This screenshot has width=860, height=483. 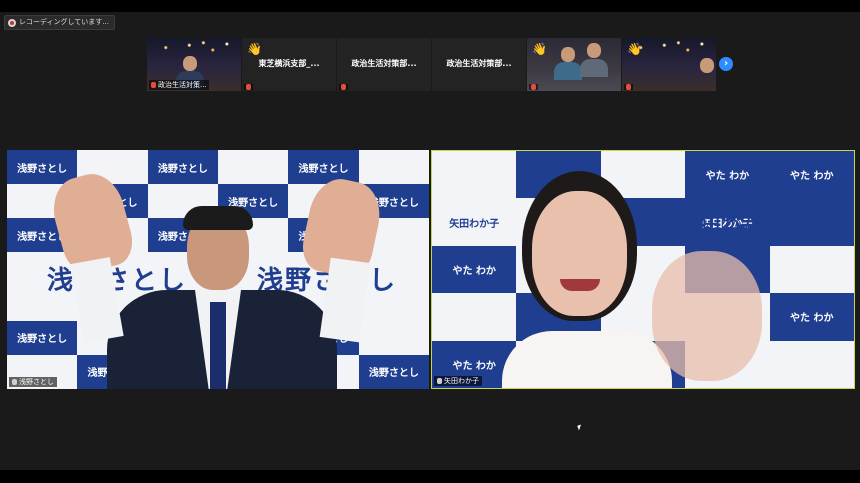 What do you see at coordinates (218, 218) in the screenshot?
I see `speaker-hair` at bounding box center [218, 218].